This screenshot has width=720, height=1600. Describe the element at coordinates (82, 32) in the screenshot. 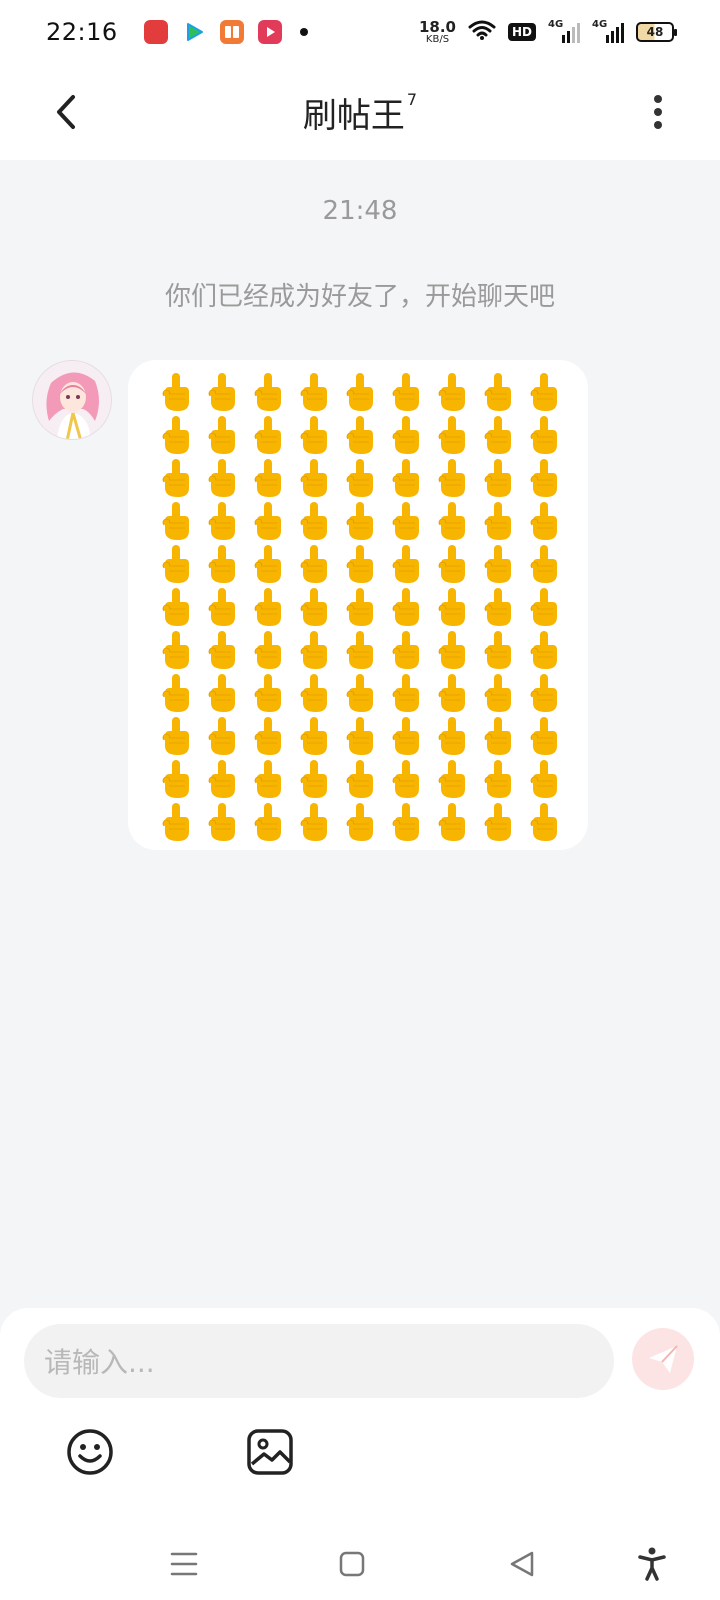

I see `status-time: 22:16` at that location.